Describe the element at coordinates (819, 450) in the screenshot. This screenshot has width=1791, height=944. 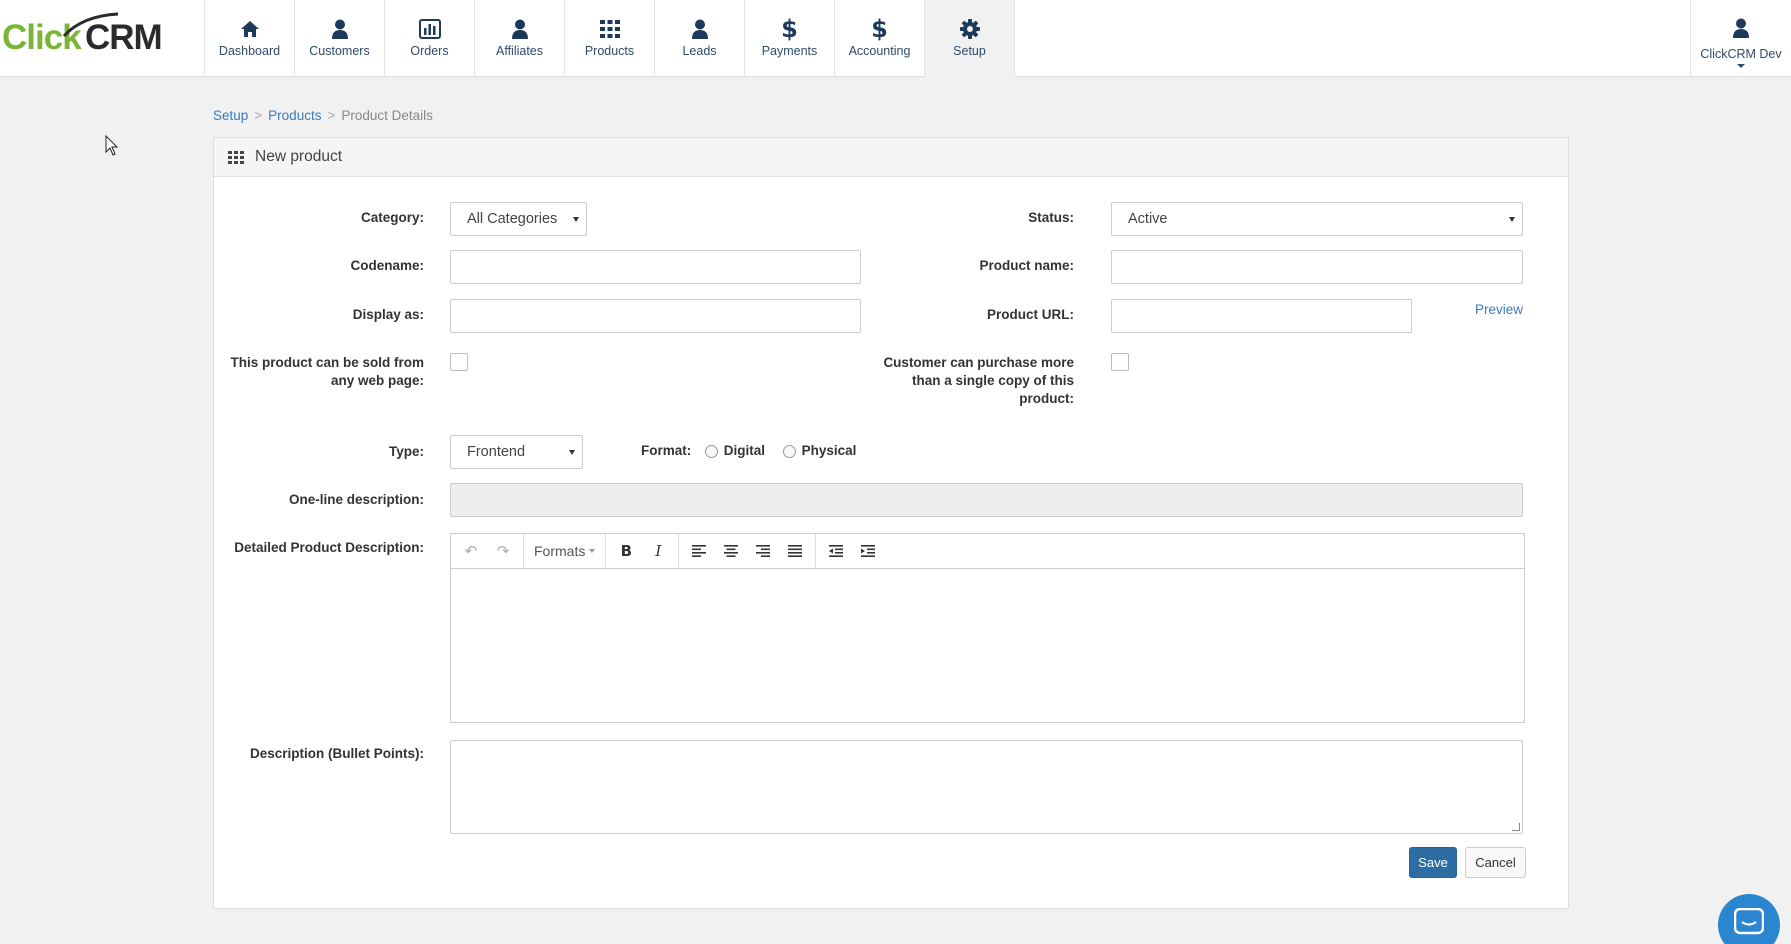
I see `format-physical-option: Physical` at that location.